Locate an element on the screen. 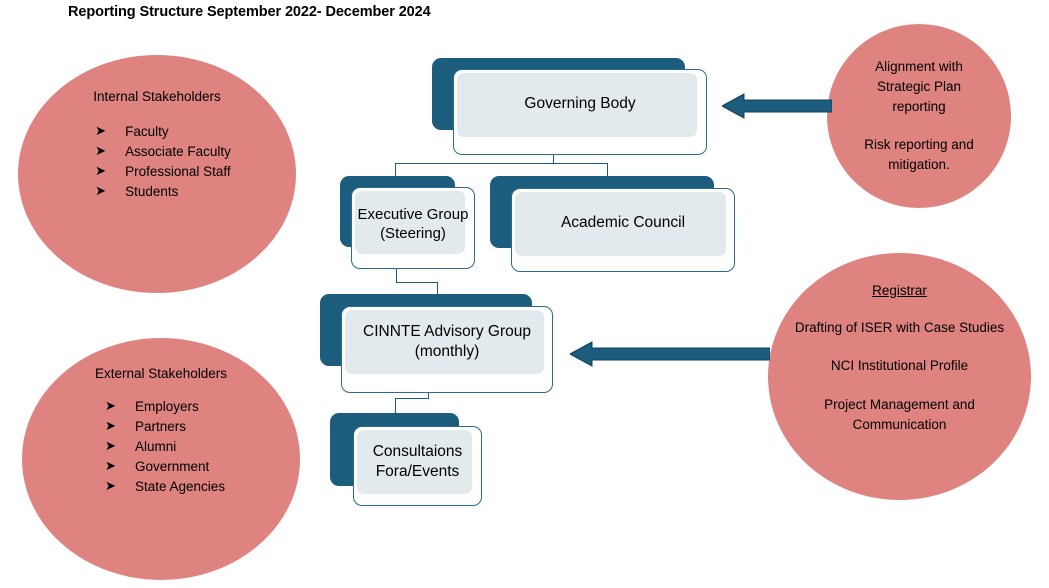  list-item: ➤ Alumni is located at coordinates (165, 447).